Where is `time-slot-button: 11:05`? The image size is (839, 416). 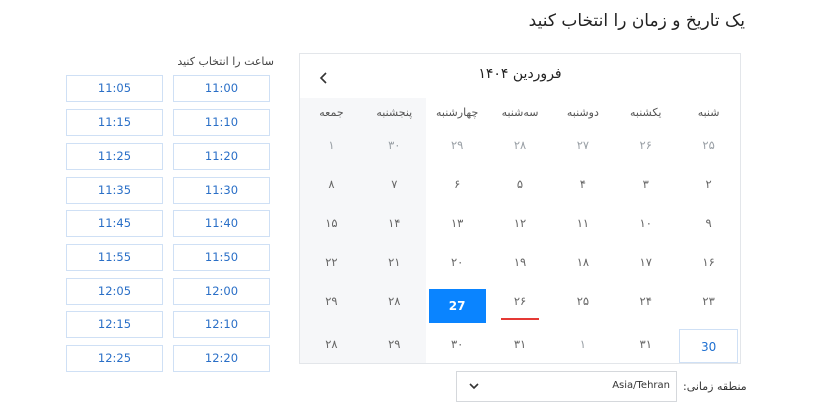 time-slot-button: 11:05 is located at coordinates (114, 88).